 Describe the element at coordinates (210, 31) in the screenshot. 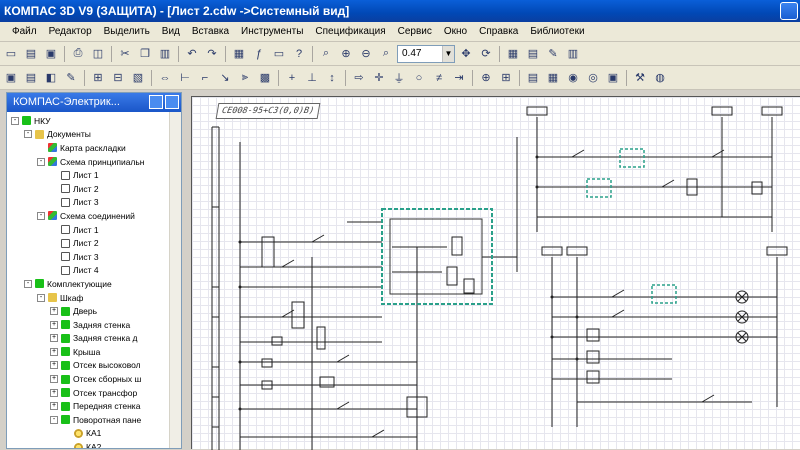

I see `menu-item: Вставка` at that location.